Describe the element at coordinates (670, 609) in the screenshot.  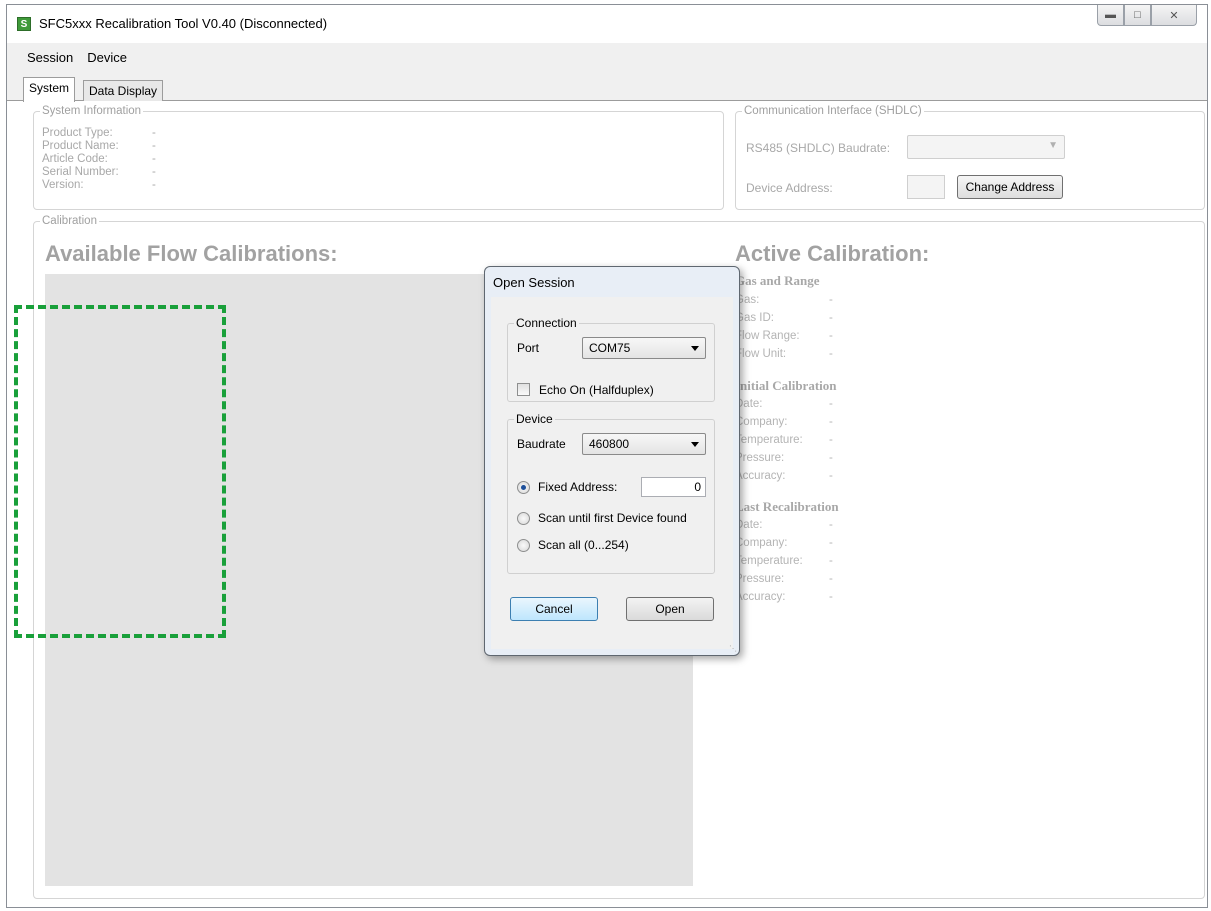
I see `open-button: Open` at that location.